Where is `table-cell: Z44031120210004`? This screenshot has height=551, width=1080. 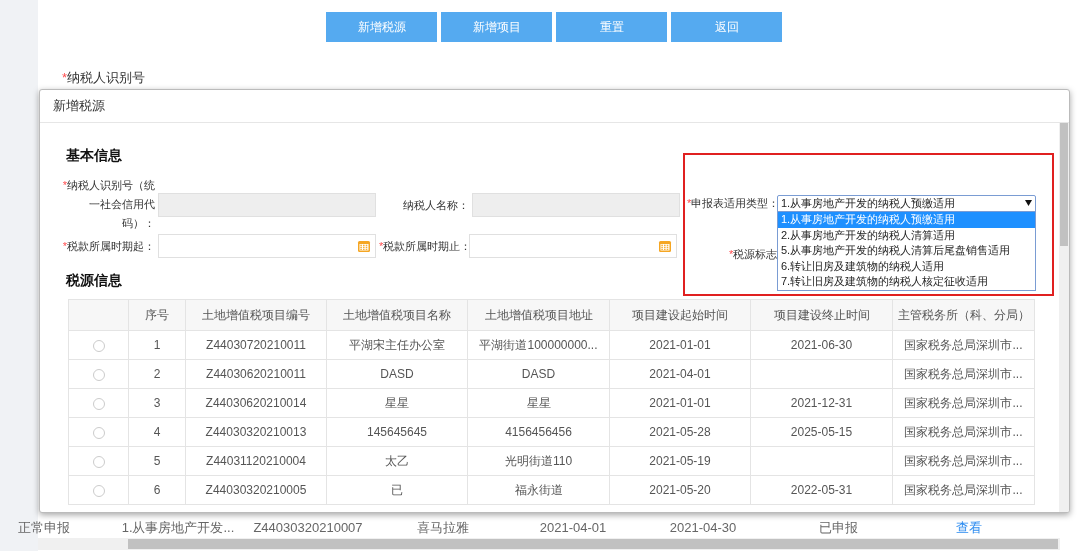
table-cell: Z44031120210004 is located at coordinates (256, 461).